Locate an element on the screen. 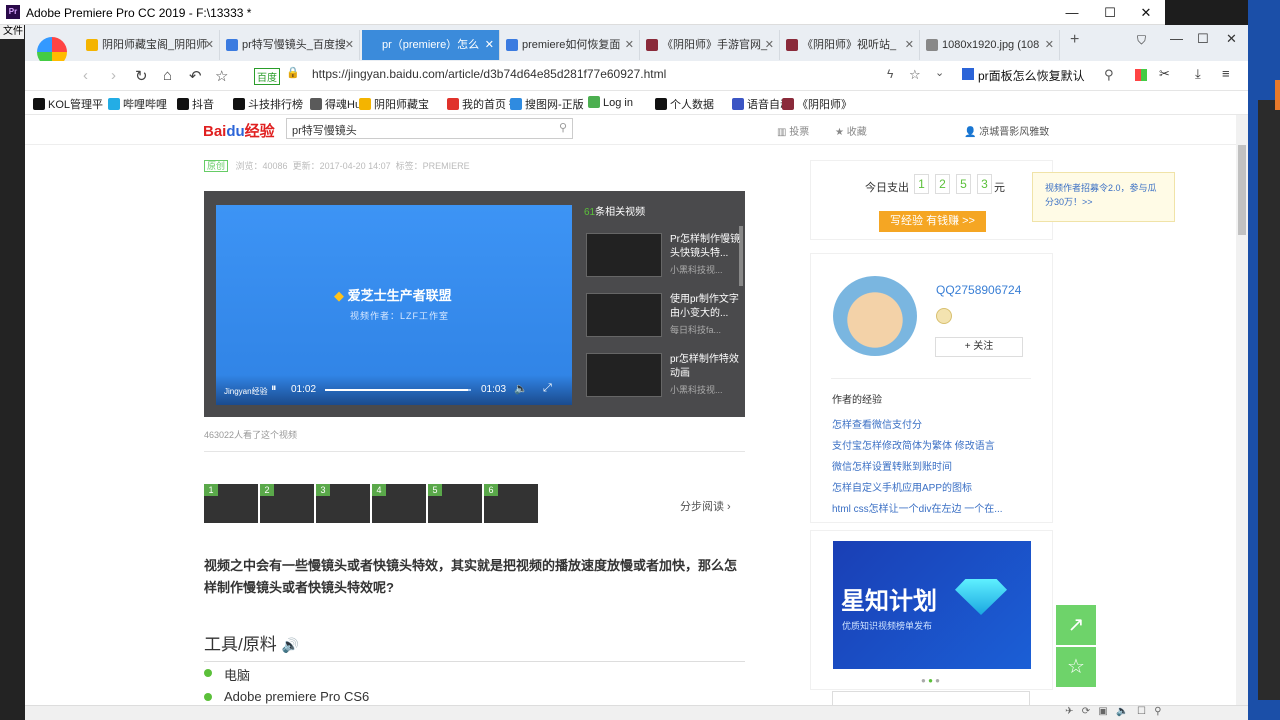  step-thumbnail: 1 is located at coordinates (231, 503).